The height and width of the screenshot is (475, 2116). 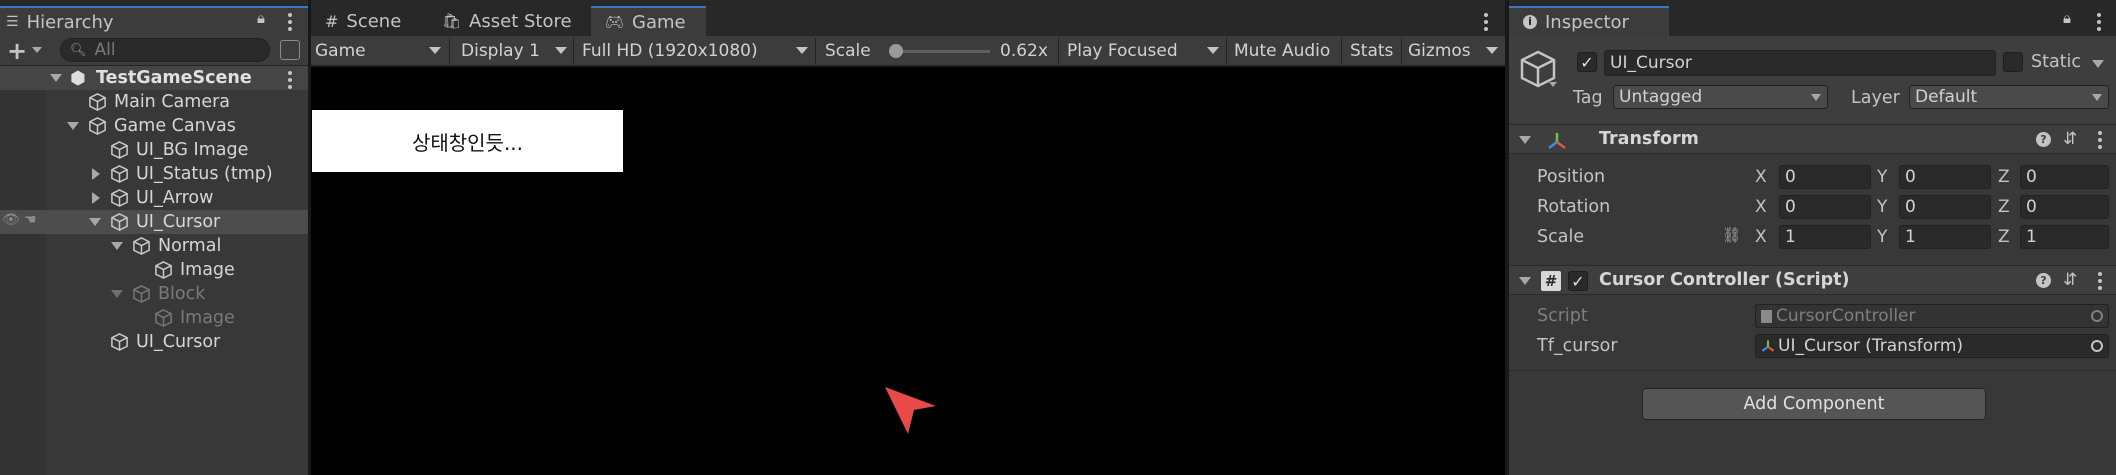 What do you see at coordinates (1731, 235) in the screenshot?
I see `constrain-proportions-icon: ⛓︎` at bounding box center [1731, 235].